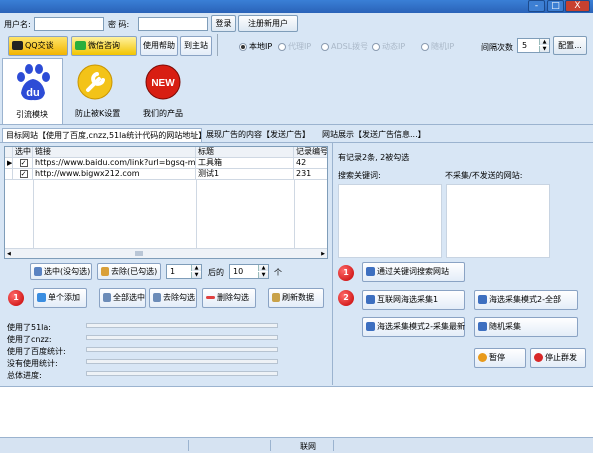  I want to click on ip-option-dynamic: 动态IP, so click(388, 46).